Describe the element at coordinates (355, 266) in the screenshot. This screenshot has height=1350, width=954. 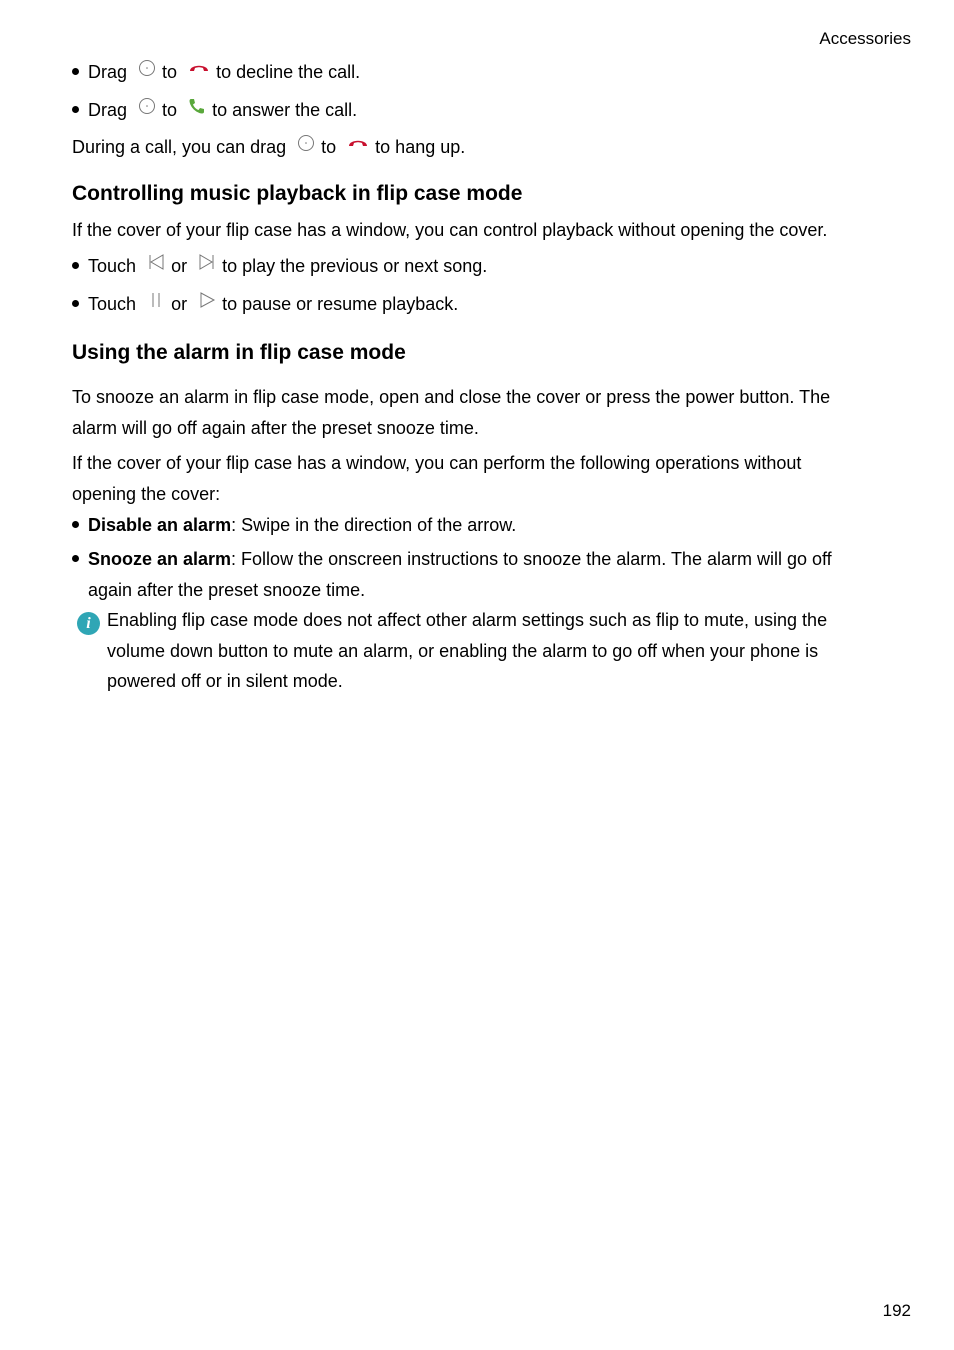
I see `text: to play the previous or next song.` at that location.